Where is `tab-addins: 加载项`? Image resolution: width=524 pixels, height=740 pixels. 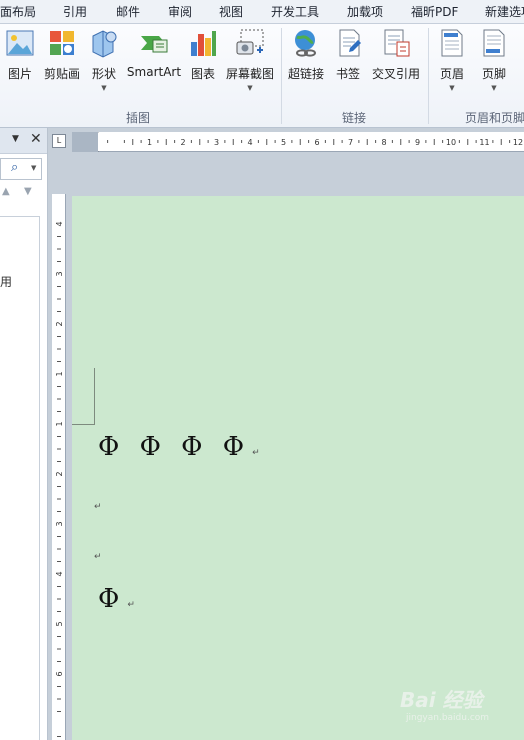
tab-addins: 加载项 is located at coordinates (365, 11).